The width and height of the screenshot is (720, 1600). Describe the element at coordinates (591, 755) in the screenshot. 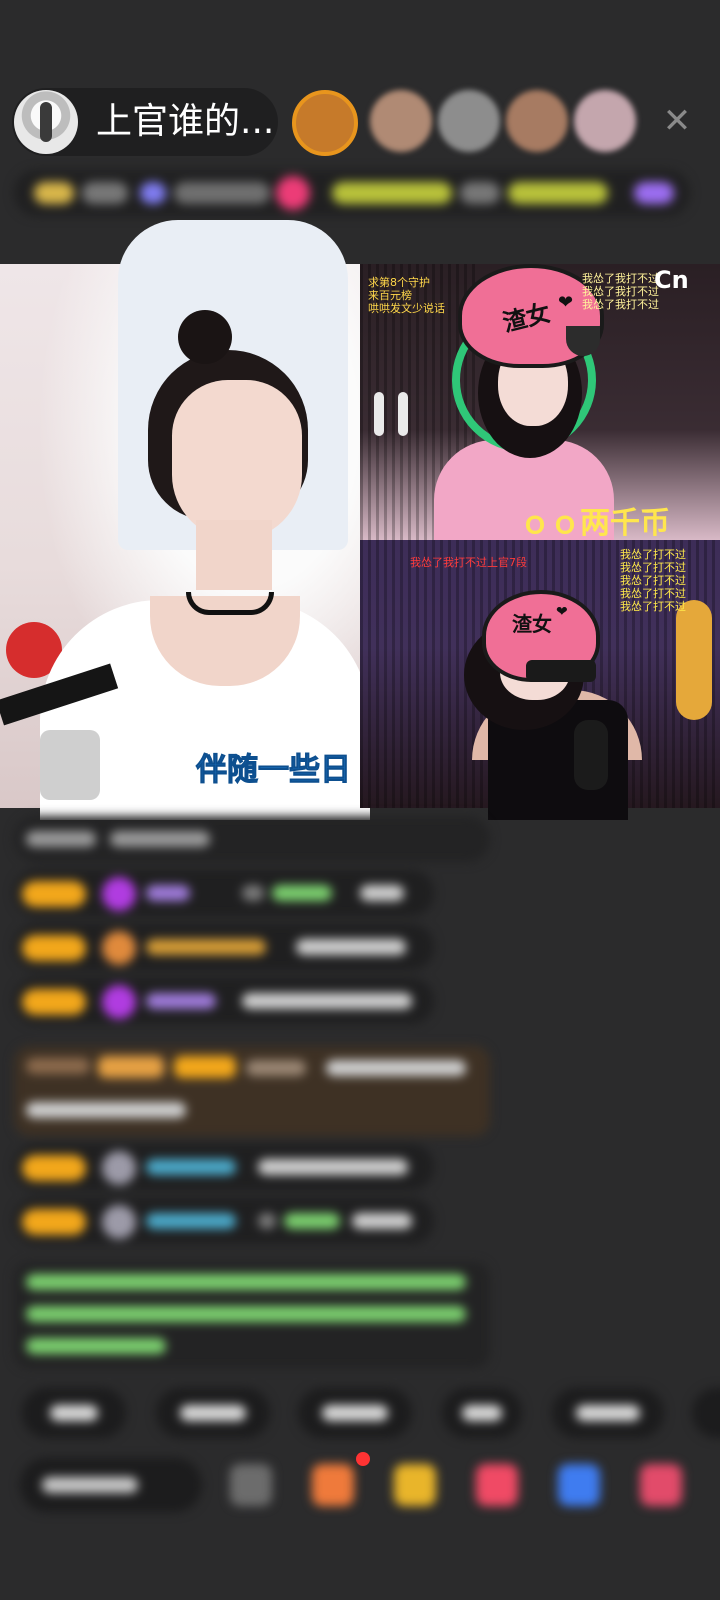

I see `microphone` at that location.